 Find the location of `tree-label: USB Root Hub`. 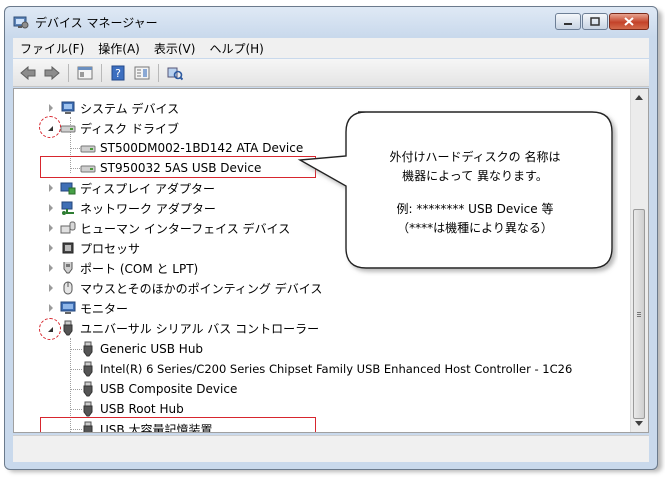

tree-label: USB Root Hub is located at coordinates (142, 409).